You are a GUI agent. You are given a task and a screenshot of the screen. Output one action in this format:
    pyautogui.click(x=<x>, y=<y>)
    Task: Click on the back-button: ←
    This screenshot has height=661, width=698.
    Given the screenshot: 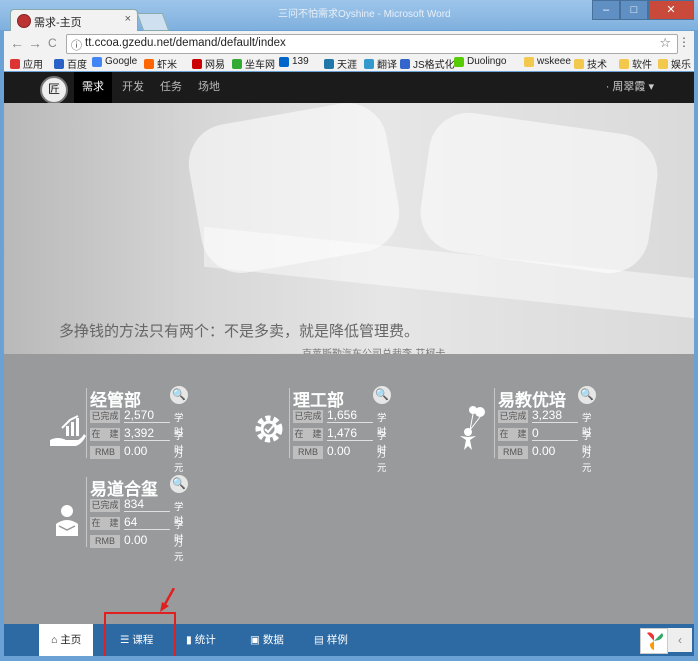 What is the action you would take?
    pyautogui.click(x=17, y=43)
    